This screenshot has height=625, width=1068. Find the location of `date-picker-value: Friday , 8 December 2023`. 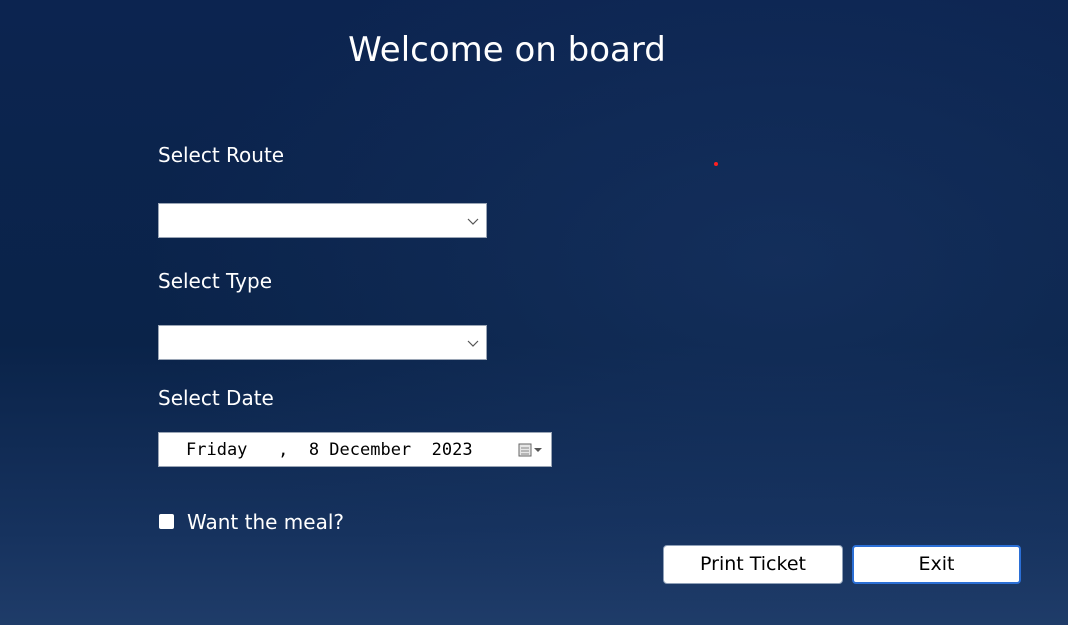

date-picker-value: Friday , 8 December 2023 is located at coordinates (329, 450).